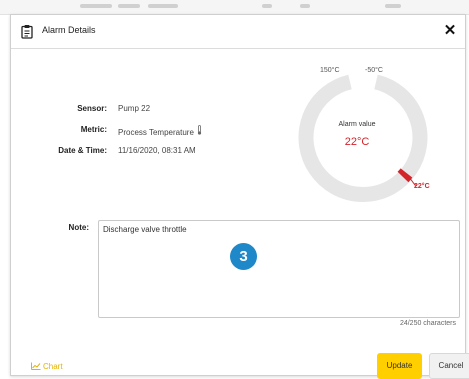  I want to click on gauge-value: 22°C, so click(357, 142).